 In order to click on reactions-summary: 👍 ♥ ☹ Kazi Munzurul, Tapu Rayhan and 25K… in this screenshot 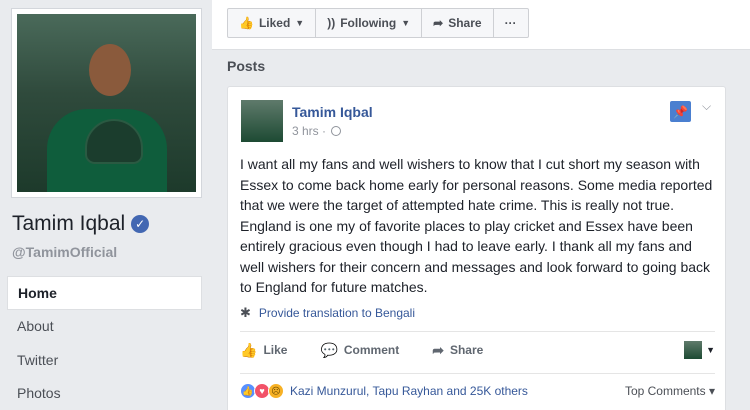, I will do `click(477, 391)`.